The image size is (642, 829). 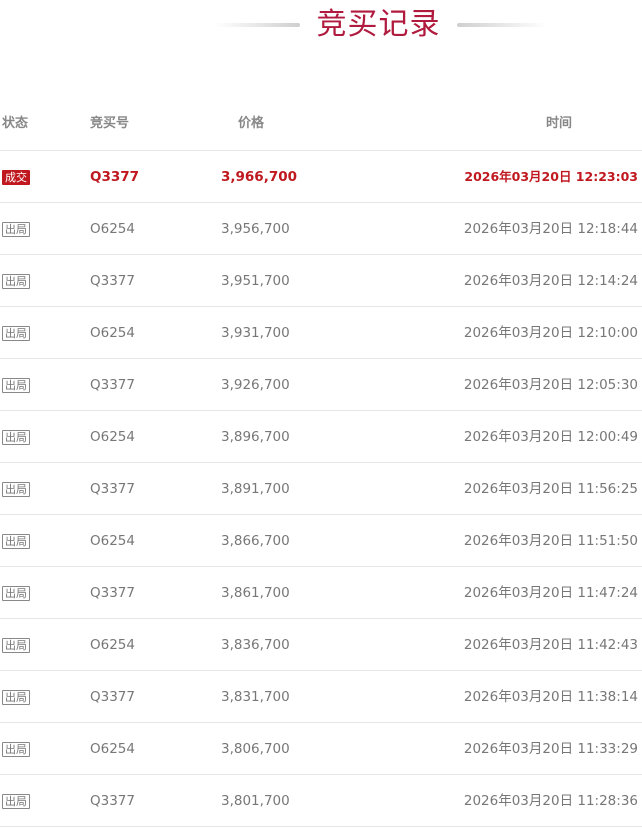 What do you see at coordinates (321, 541) in the screenshot?
I see `table-row: 出局 O6254 3,866,700 2026年03月20日 11:51:50` at bounding box center [321, 541].